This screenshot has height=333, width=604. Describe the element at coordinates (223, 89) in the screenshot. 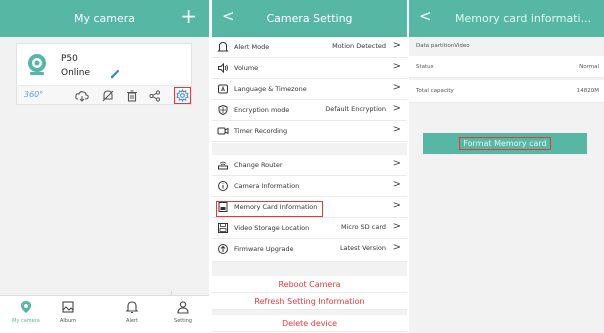

I see `language-icon` at that location.